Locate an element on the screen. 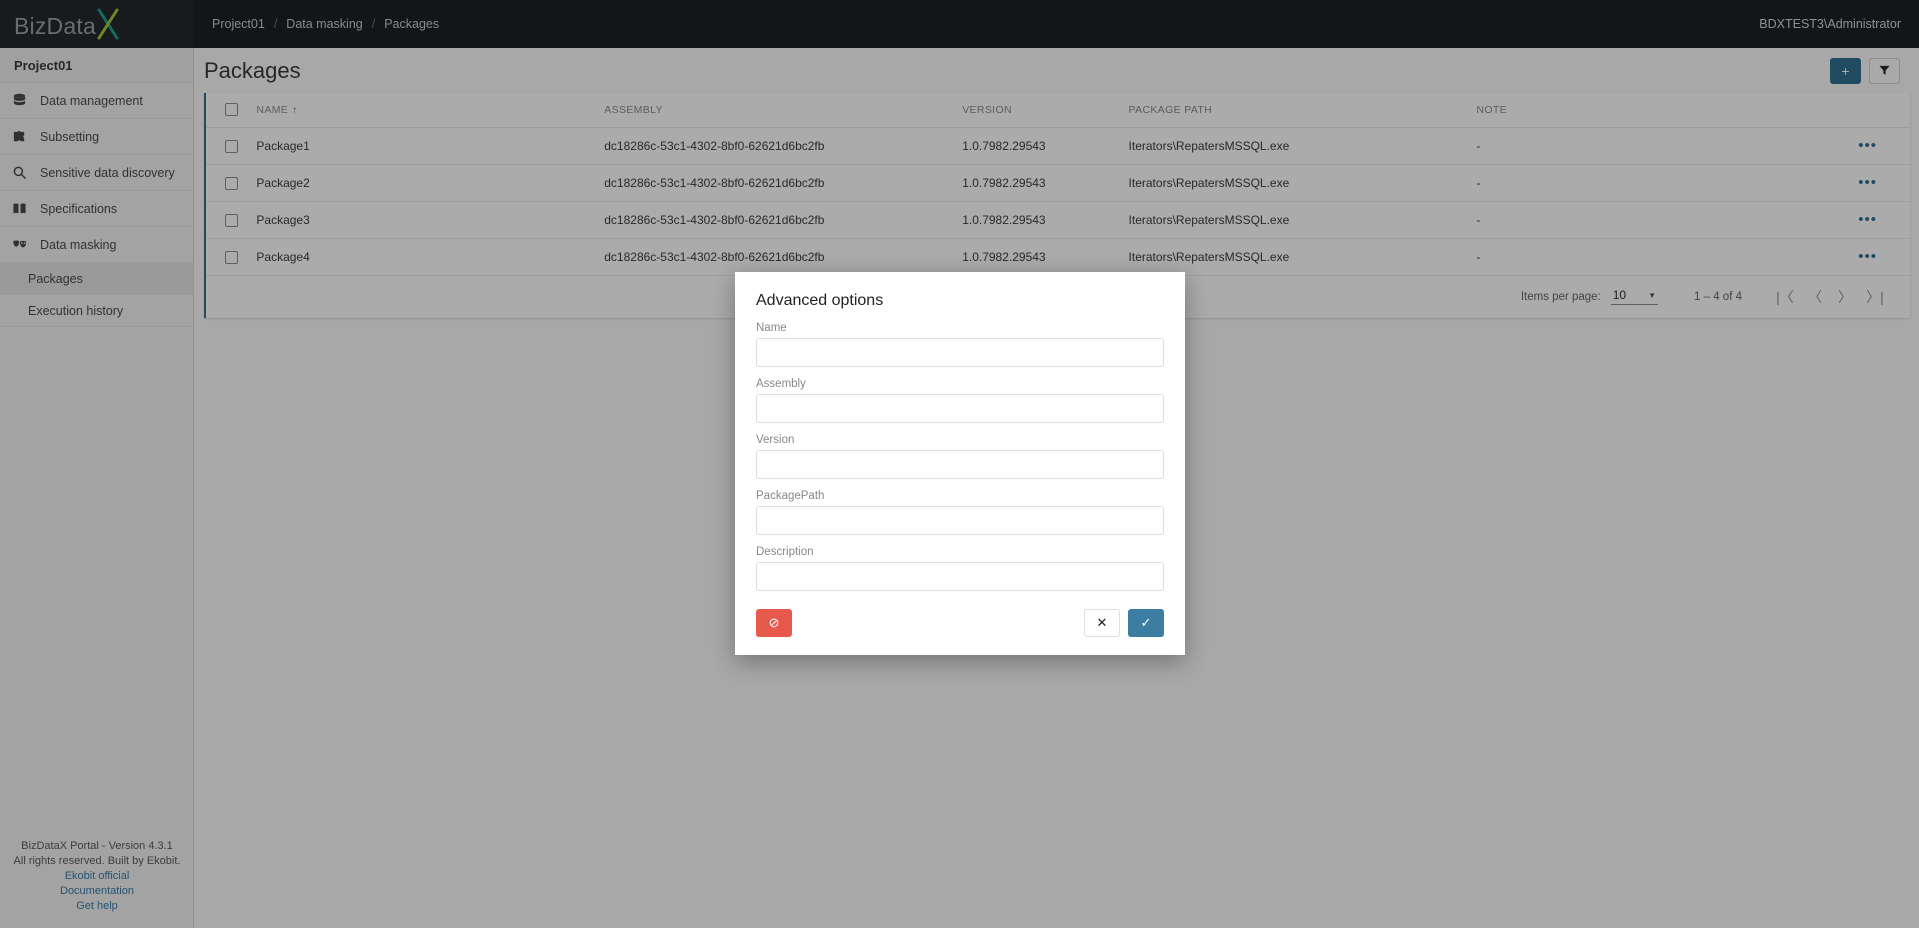 The height and width of the screenshot is (928, 1919). field-name: Name is located at coordinates (960, 344).